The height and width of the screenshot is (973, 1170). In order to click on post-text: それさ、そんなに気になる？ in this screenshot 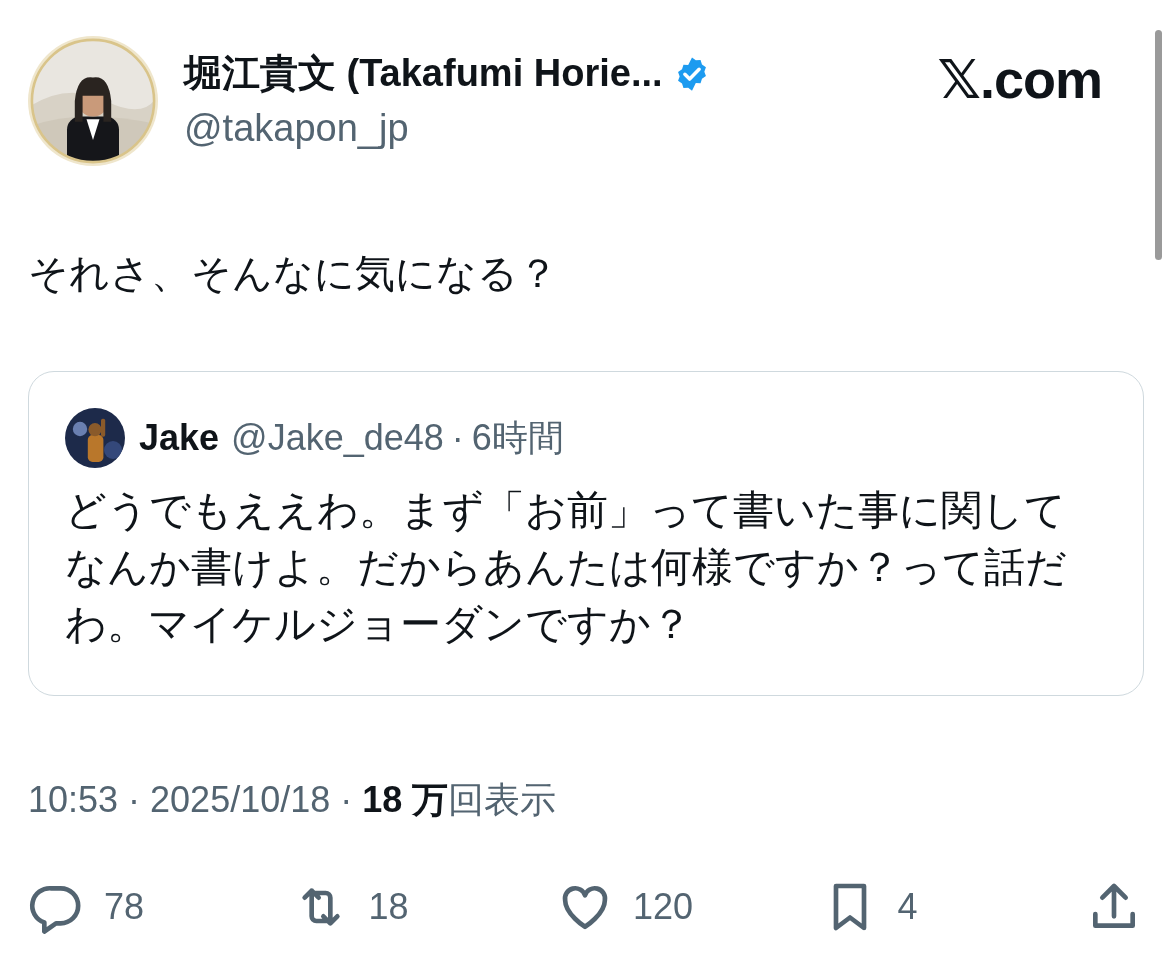, I will do `click(293, 273)`.